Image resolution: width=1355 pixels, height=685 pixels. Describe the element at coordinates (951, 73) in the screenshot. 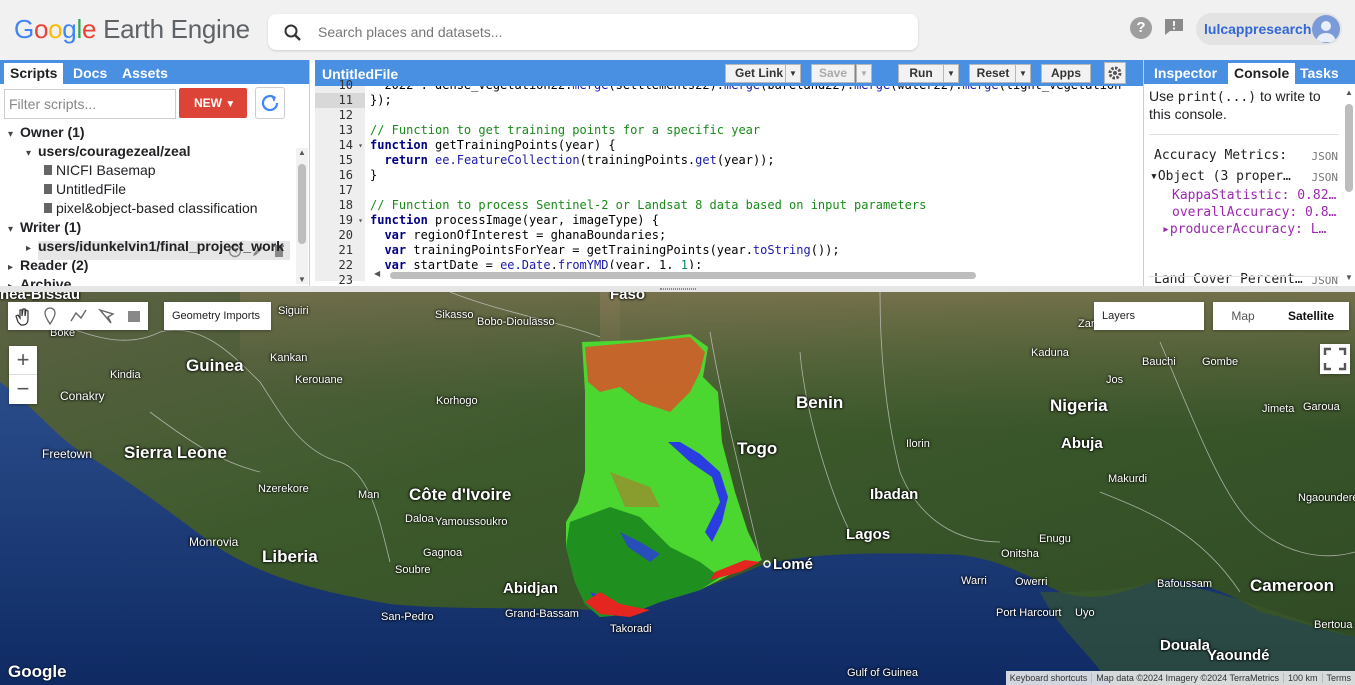

I see `run-dropdown: ▼` at that location.